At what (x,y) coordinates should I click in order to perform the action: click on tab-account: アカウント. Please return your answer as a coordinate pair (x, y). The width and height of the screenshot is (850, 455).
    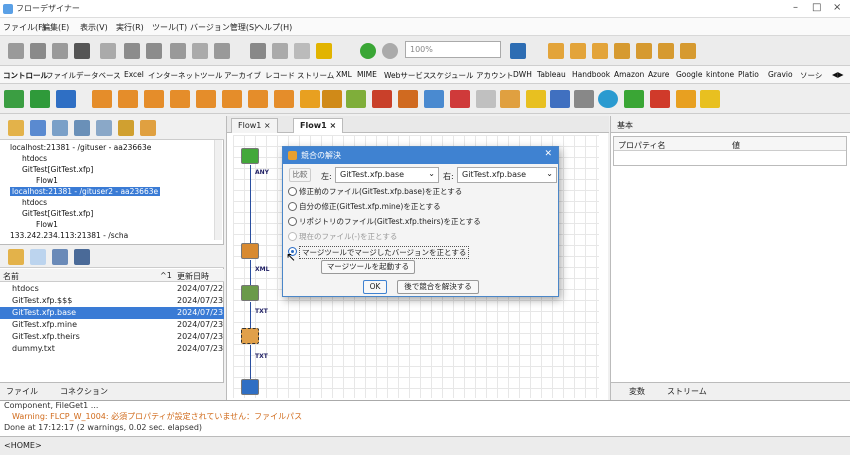
    Looking at the image, I should click on (495, 75).